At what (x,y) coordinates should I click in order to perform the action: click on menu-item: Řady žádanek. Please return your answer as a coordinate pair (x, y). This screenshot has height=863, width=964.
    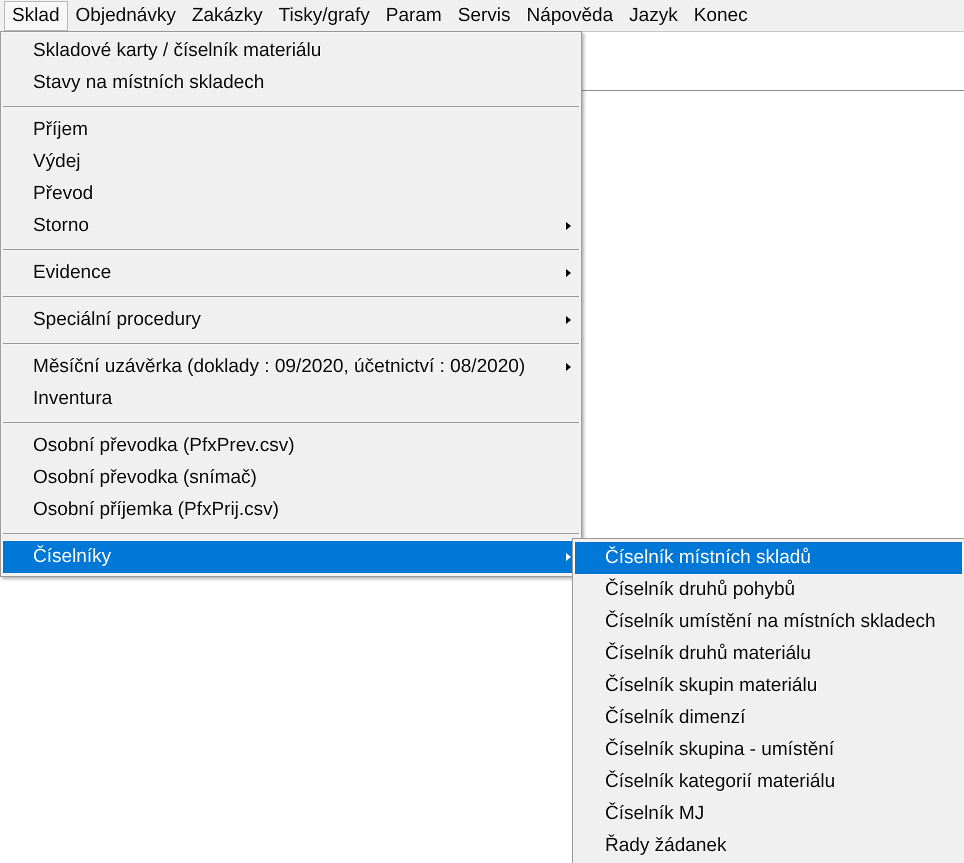
    Looking at the image, I should click on (768, 846).